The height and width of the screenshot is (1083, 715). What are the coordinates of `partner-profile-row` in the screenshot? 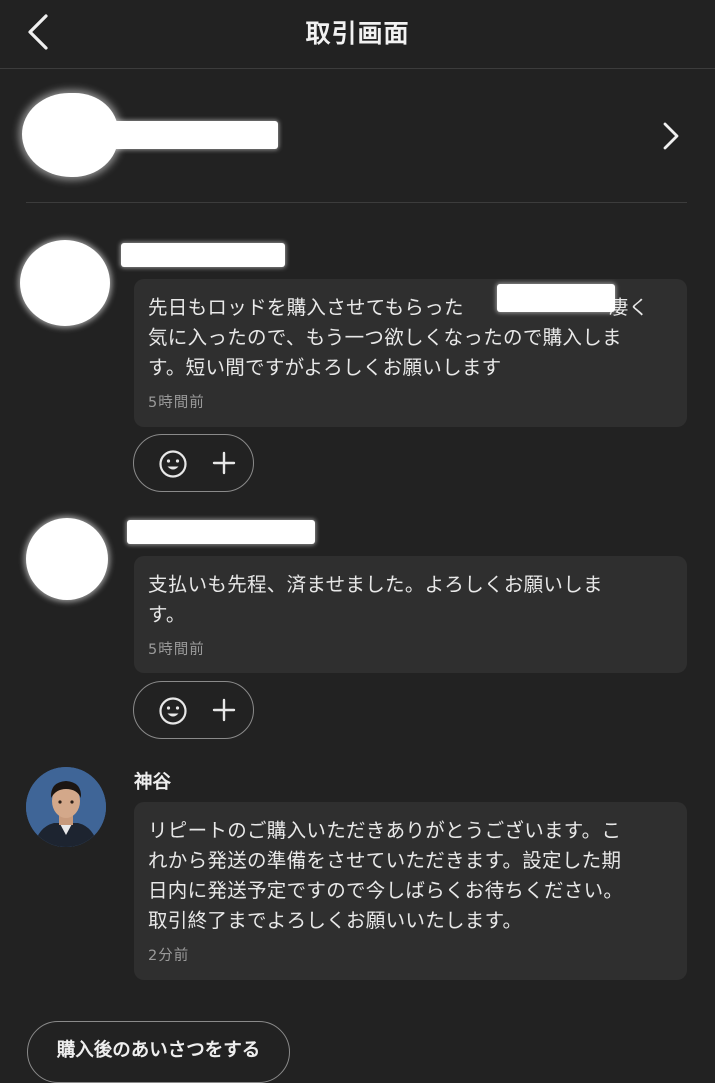 It's located at (357, 136).